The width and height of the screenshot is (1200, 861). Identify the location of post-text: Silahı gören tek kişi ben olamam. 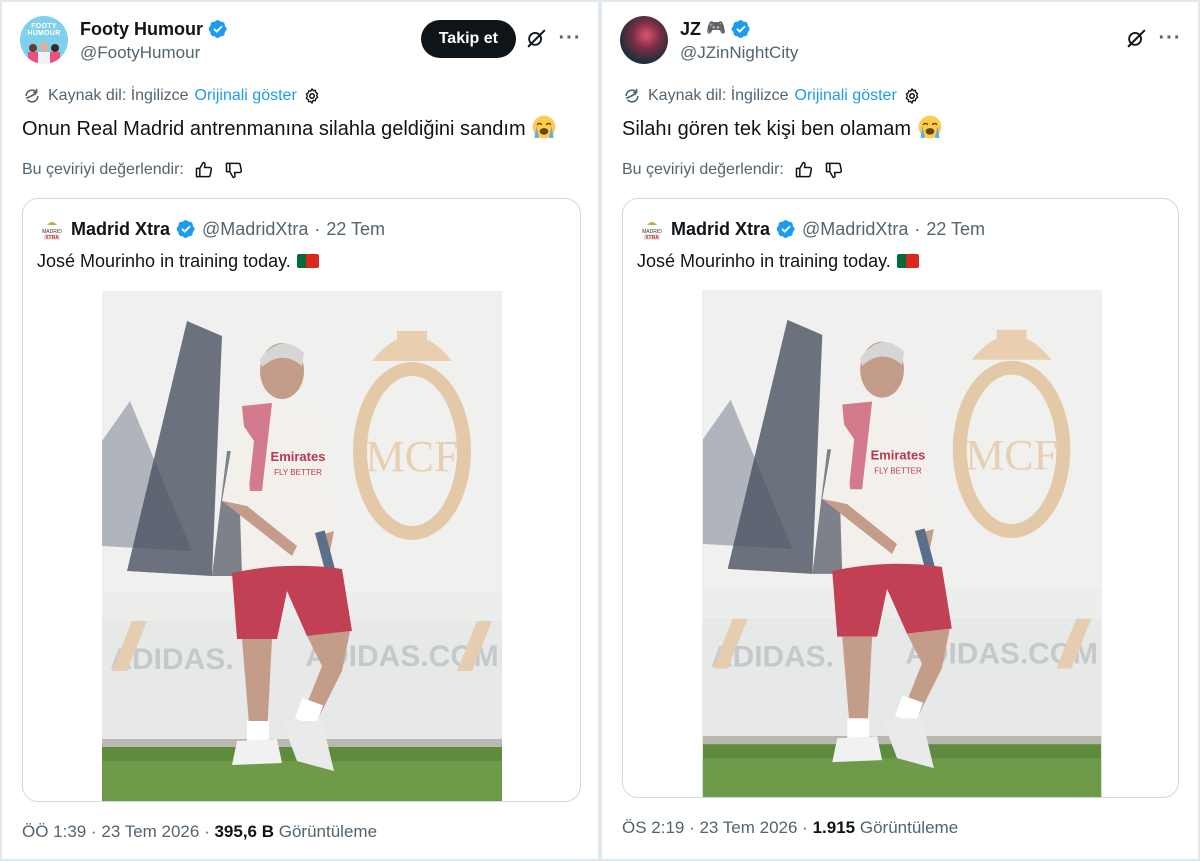
(782, 128).